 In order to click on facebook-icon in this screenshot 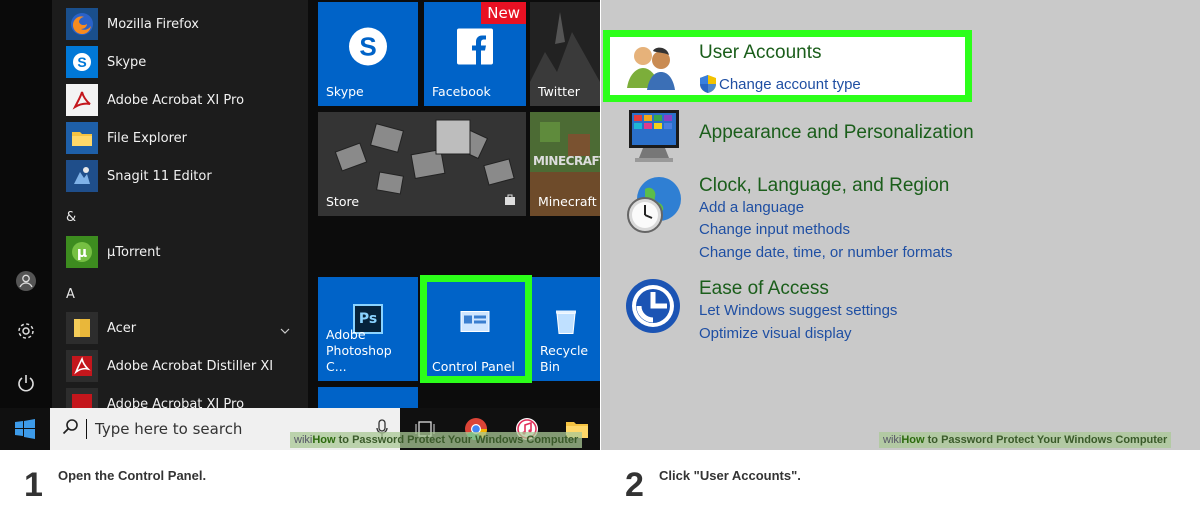, I will do `click(475, 47)`.